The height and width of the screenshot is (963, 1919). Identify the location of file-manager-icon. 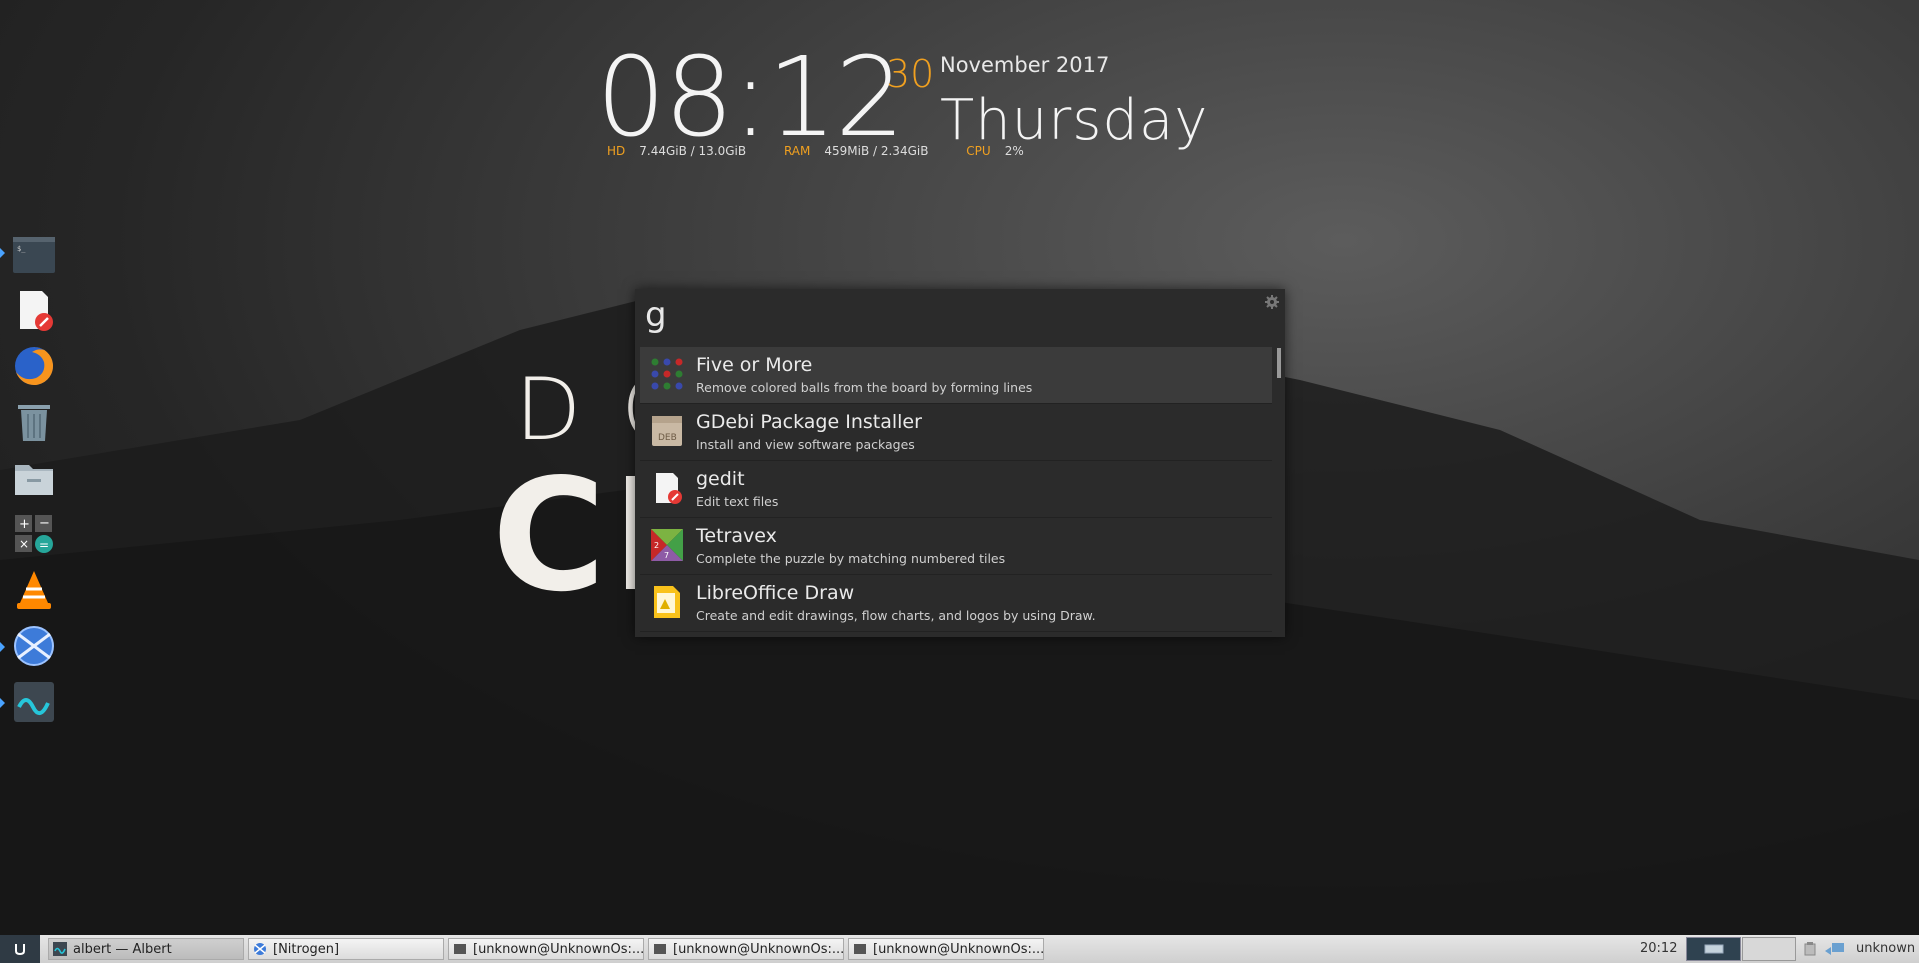
(34, 480).